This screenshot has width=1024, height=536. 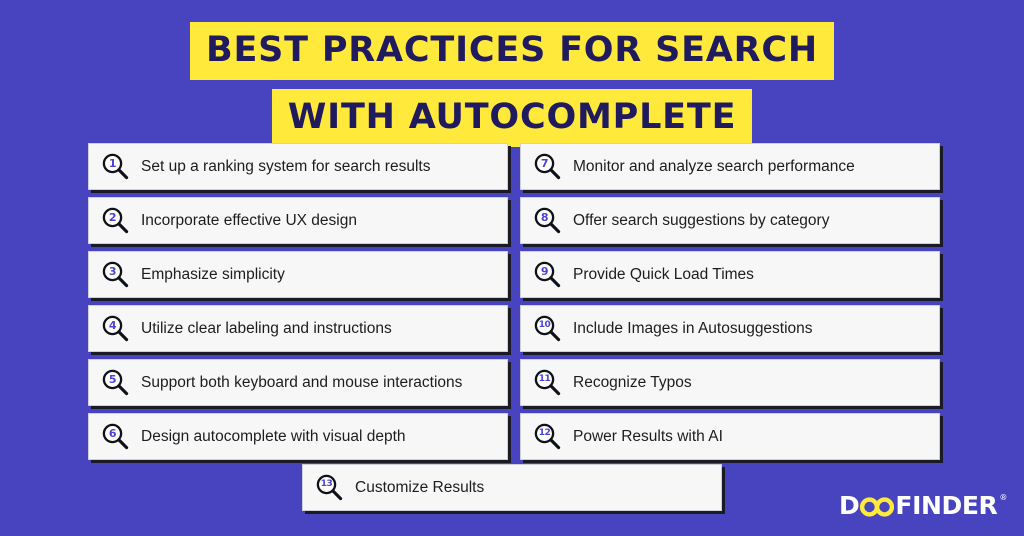 What do you see at coordinates (877, 508) in the screenshot?
I see `logo-infinity-icon` at bounding box center [877, 508].